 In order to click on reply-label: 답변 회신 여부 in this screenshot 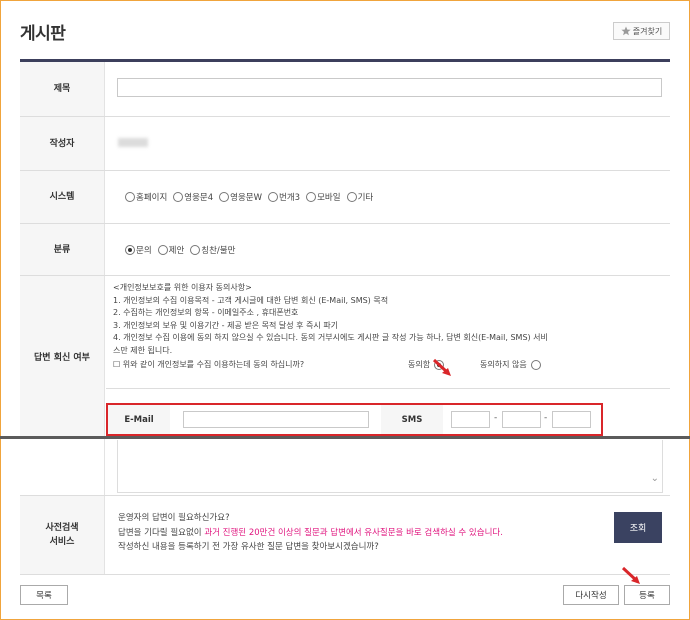, I will do `click(62, 357)`.